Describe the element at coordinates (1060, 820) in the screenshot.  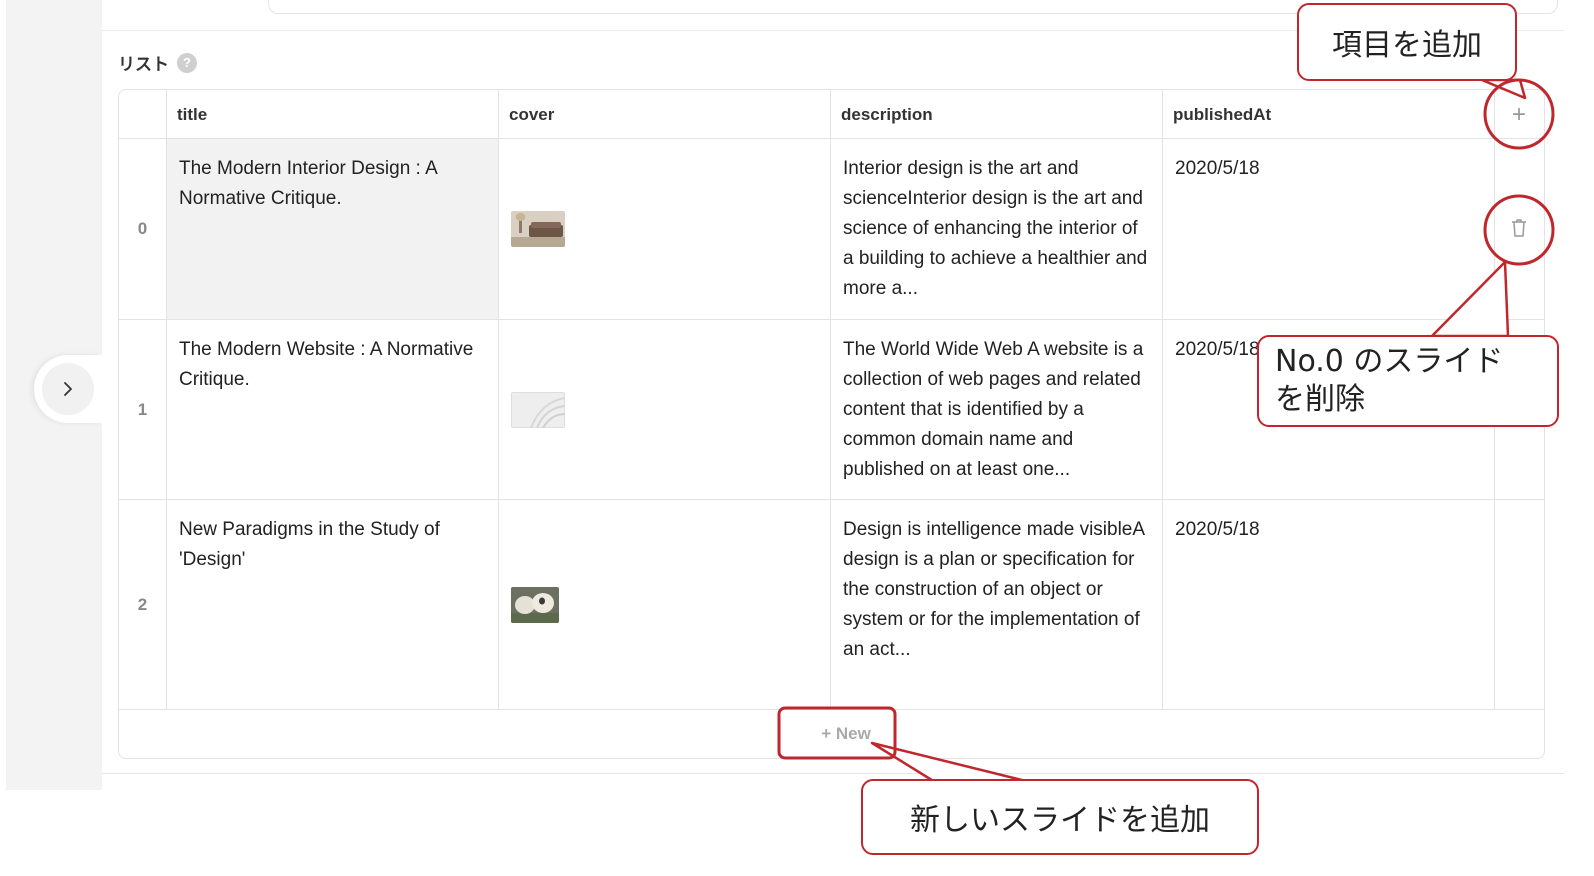
I see `callout-add-slide-text: 新しいスライドを追加` at that location.